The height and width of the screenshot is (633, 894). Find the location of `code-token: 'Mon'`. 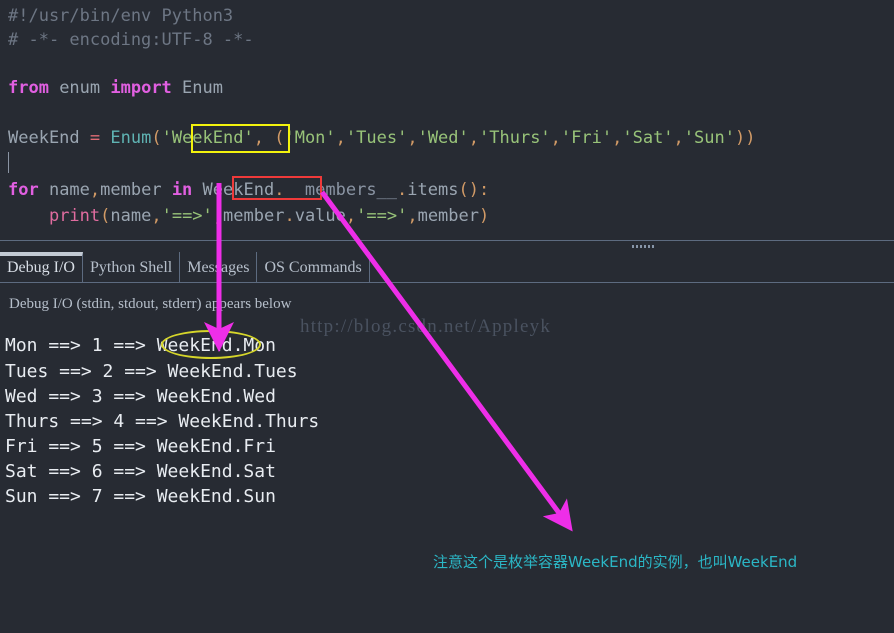

code-token: 'Mon' is located at coordinates (310, 138).